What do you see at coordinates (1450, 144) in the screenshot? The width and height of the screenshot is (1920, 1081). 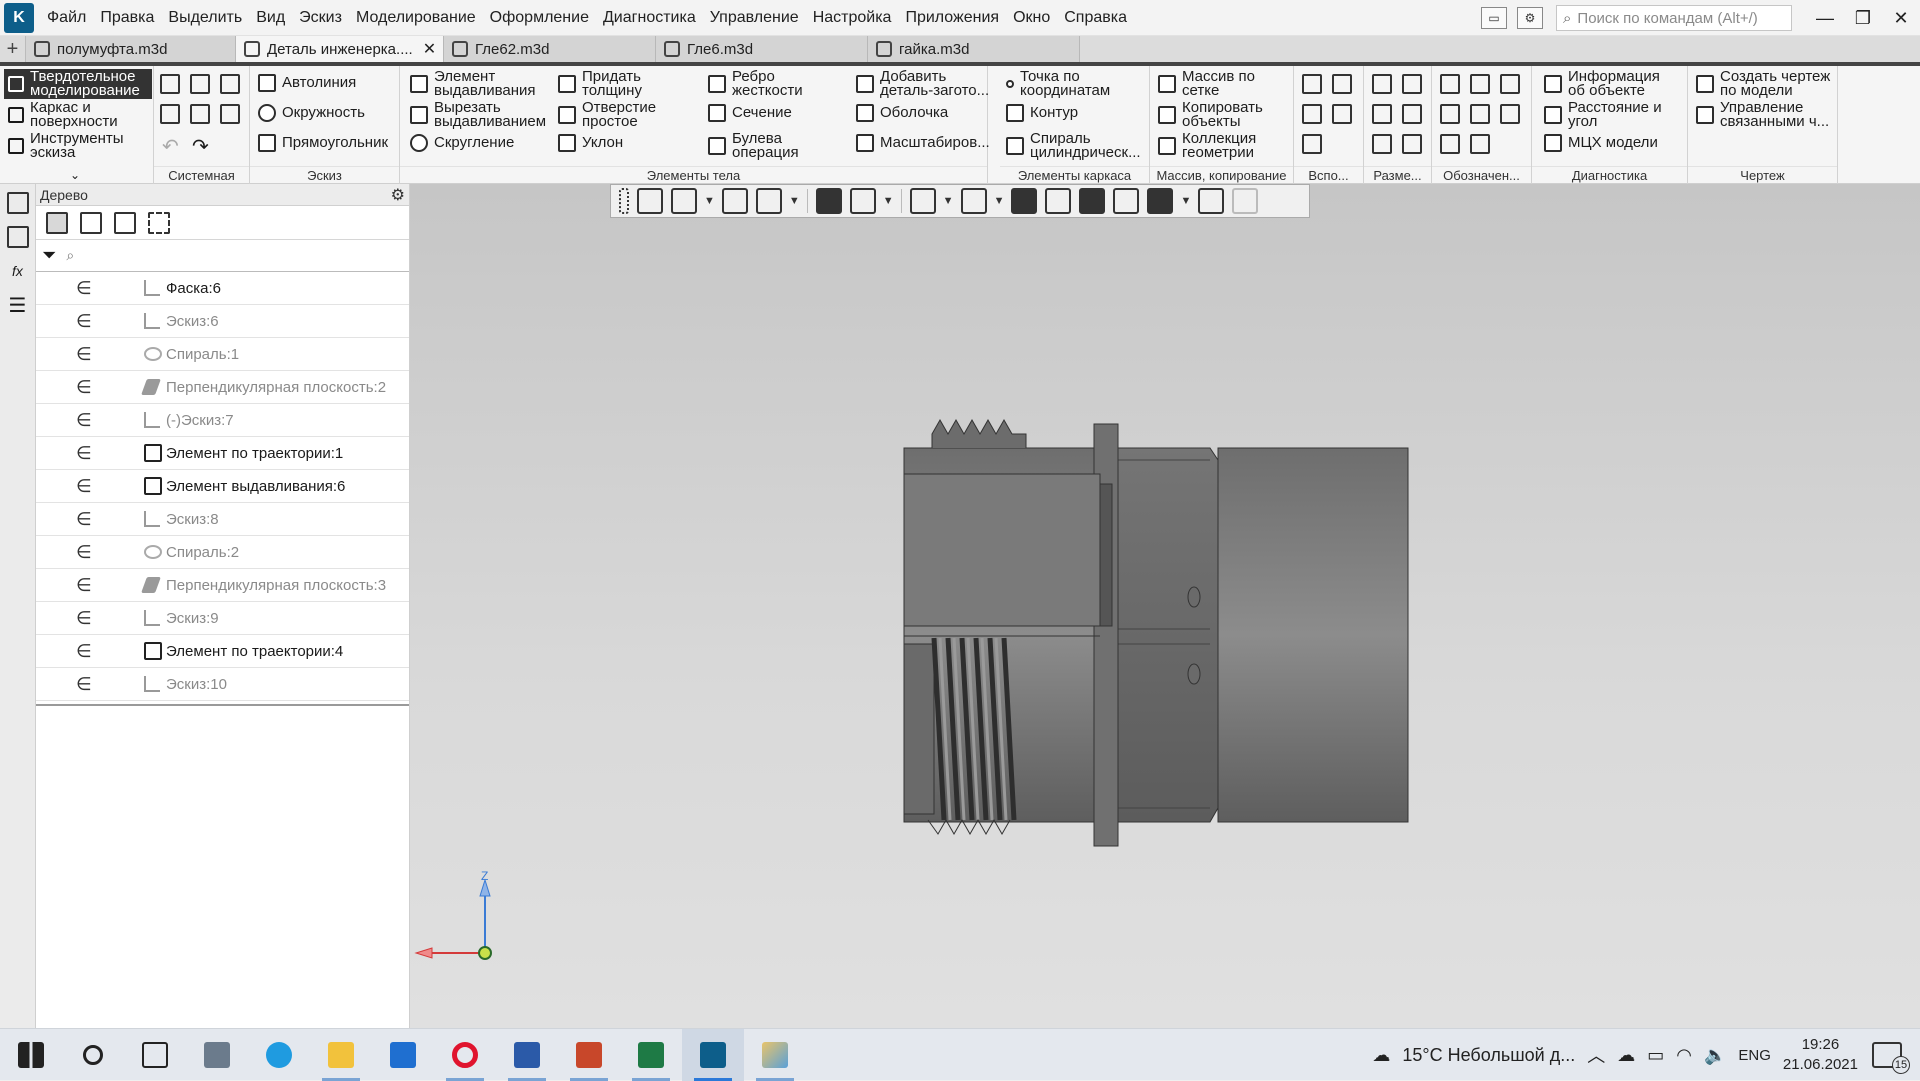 I see `weld-icon` at bounding box center [1450, 144].